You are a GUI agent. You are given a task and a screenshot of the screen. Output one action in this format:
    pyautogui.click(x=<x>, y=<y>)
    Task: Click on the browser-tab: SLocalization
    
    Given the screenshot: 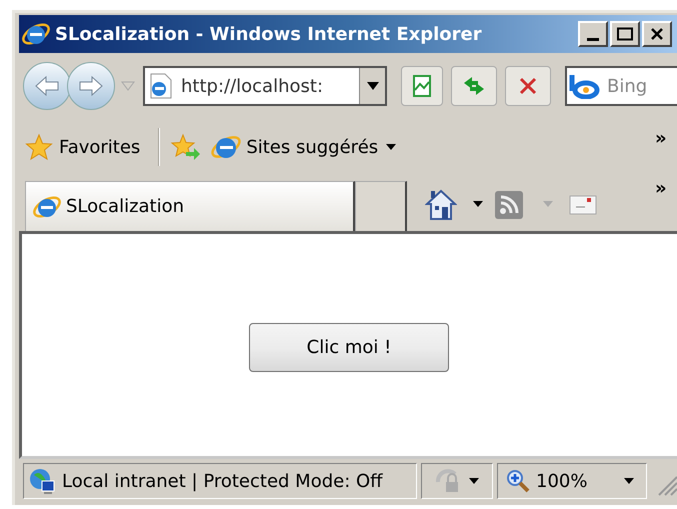 What is the action you would take?
    pyautogui.click(x=190, y=206)
    